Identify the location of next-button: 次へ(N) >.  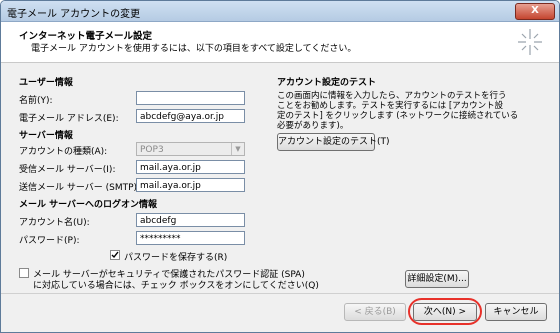
(445, 312).